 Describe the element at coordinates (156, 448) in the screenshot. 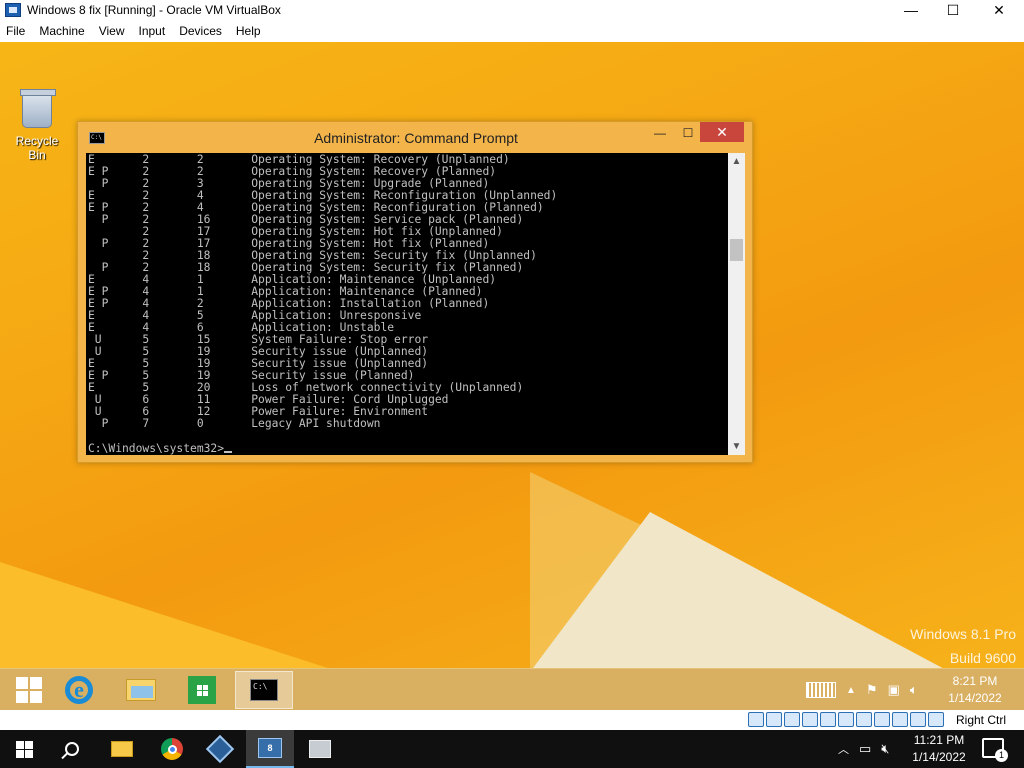

I see `console-prompt: C:\Windows\system32>` at that location.